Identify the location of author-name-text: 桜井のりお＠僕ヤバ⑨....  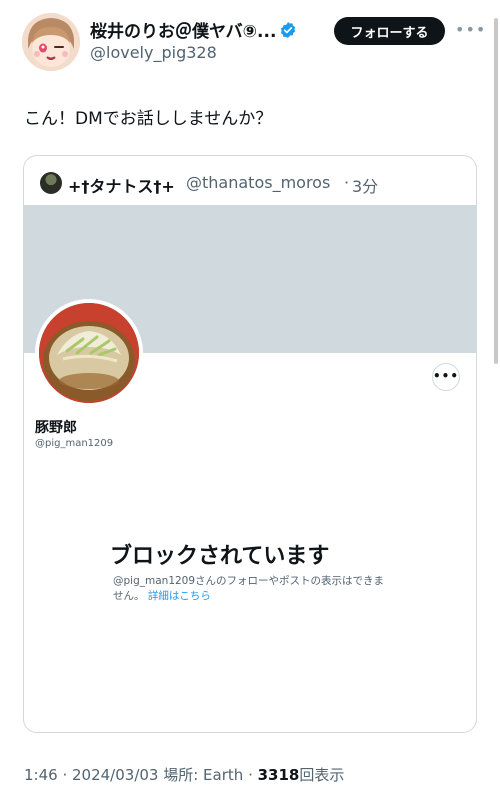
(183, 32).